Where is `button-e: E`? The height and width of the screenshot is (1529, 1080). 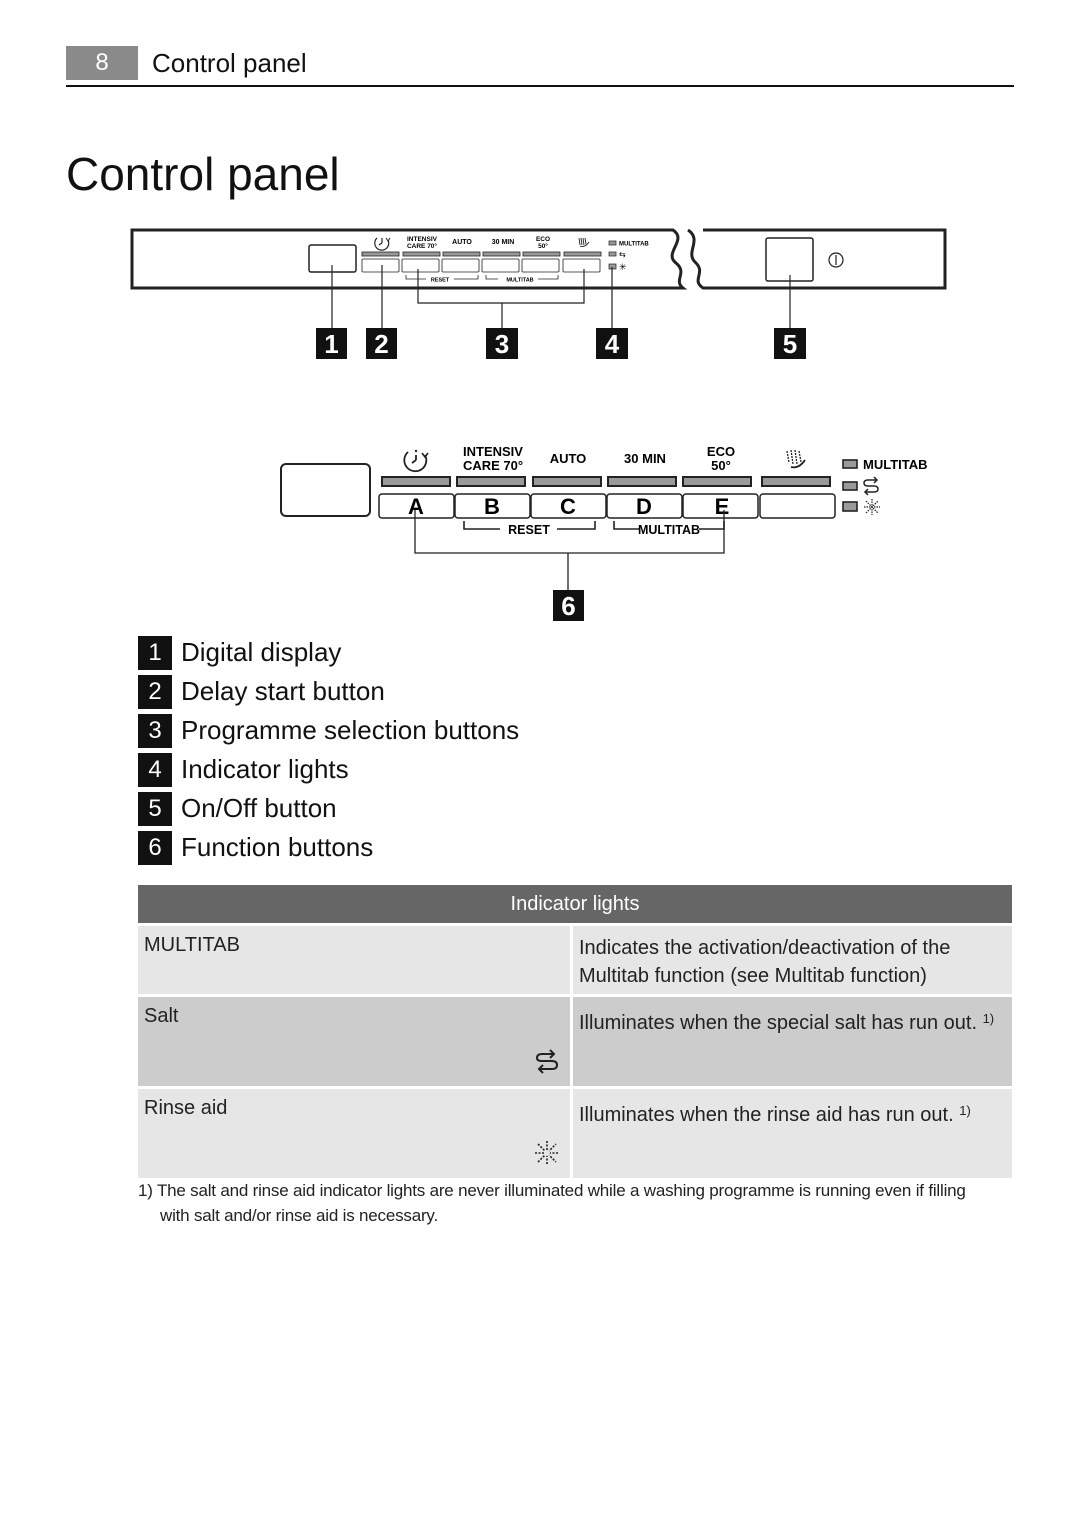
button-e: E is located at coordinates (720, 506).